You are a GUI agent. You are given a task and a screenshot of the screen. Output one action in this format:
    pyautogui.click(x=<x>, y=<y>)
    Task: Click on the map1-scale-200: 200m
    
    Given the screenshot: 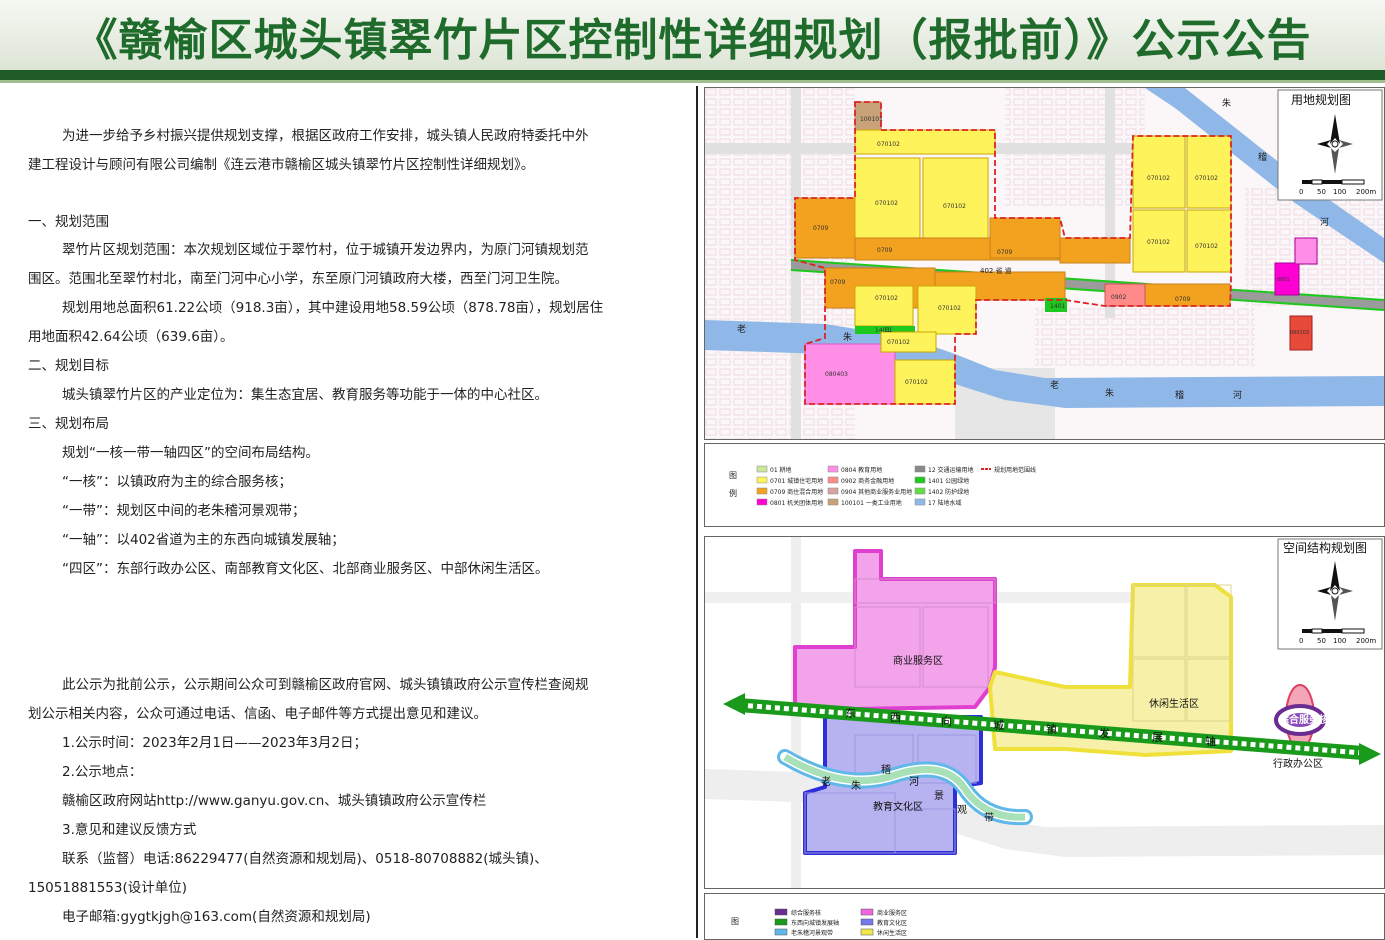 What is the action you would take?
    pyautogui.click(x=1366, y=192)
    